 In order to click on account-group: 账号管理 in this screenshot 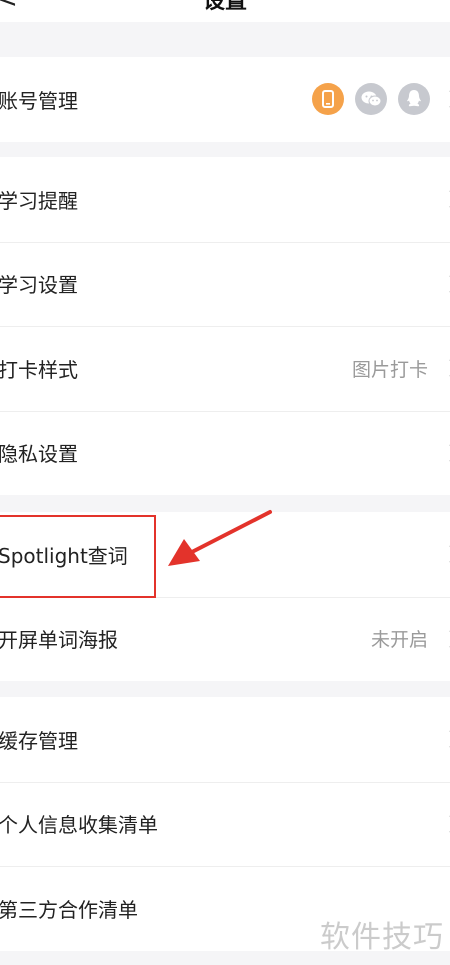, I will do `click(225, 99)`.